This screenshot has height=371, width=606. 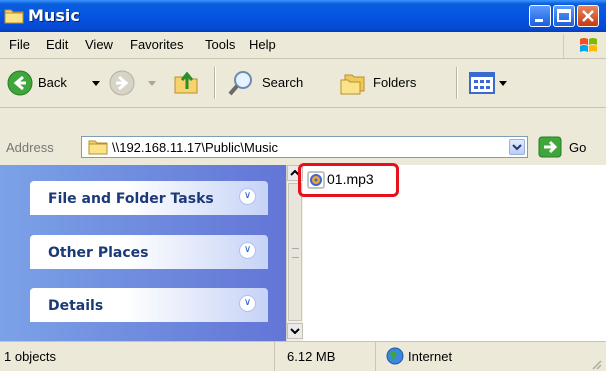 What do you see at coordinates (395, 356) in the screenshot?
I see `globe-icon` at bounding box center [395, 356].